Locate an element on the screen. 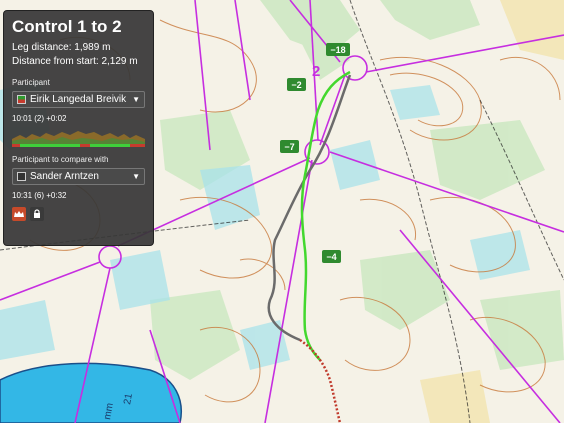  compare-time: 10:31 (6) +0:32 is located at coordinates (39, 195).